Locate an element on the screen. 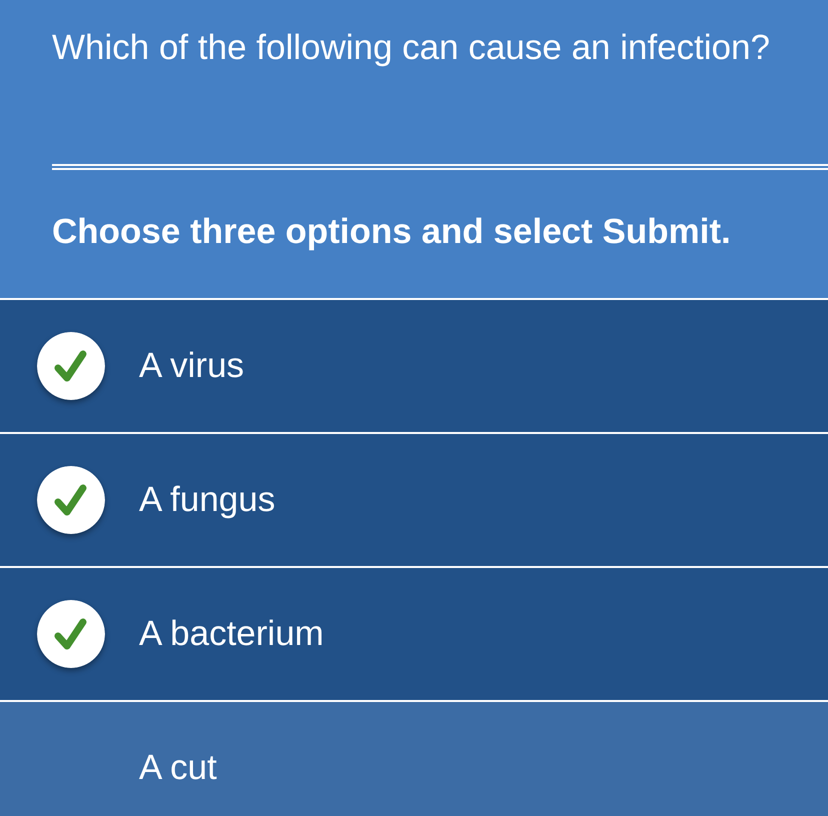  answer-option: A cut is located at coordinates (414, 759).